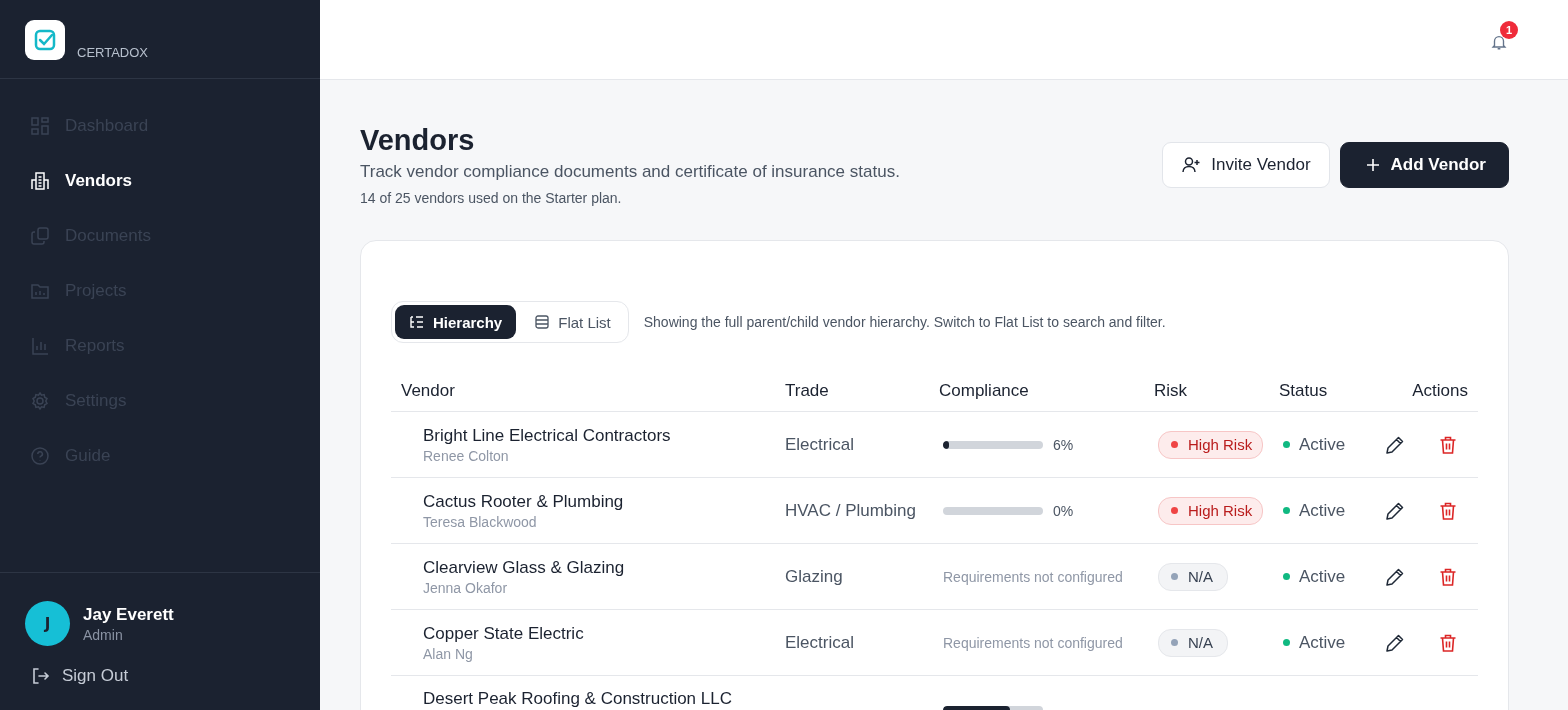  Describe the element at coordinates (418, 140) in the screenshot. I see `page-title: Vendors` at that location.